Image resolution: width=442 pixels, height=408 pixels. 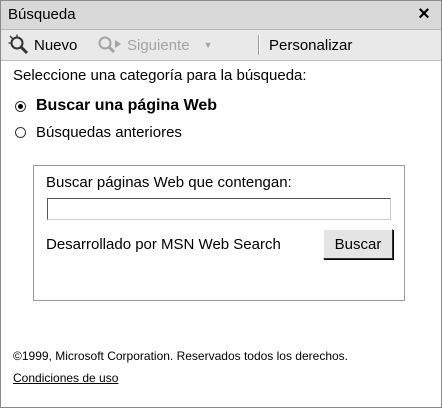 I want to click on chevron-down-icon: ▼, so click(x=208, y=45).